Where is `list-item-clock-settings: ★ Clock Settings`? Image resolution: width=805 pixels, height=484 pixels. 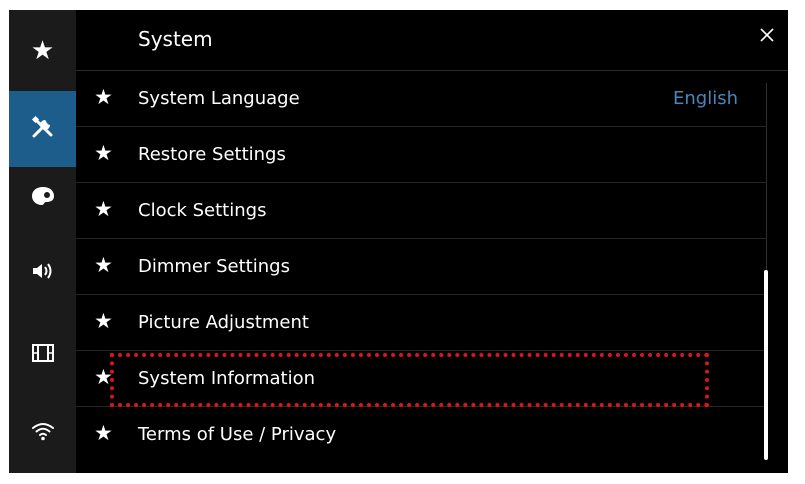
list-item-clock-settings: ★ Clock Settings is located at coordinates (421, 211).